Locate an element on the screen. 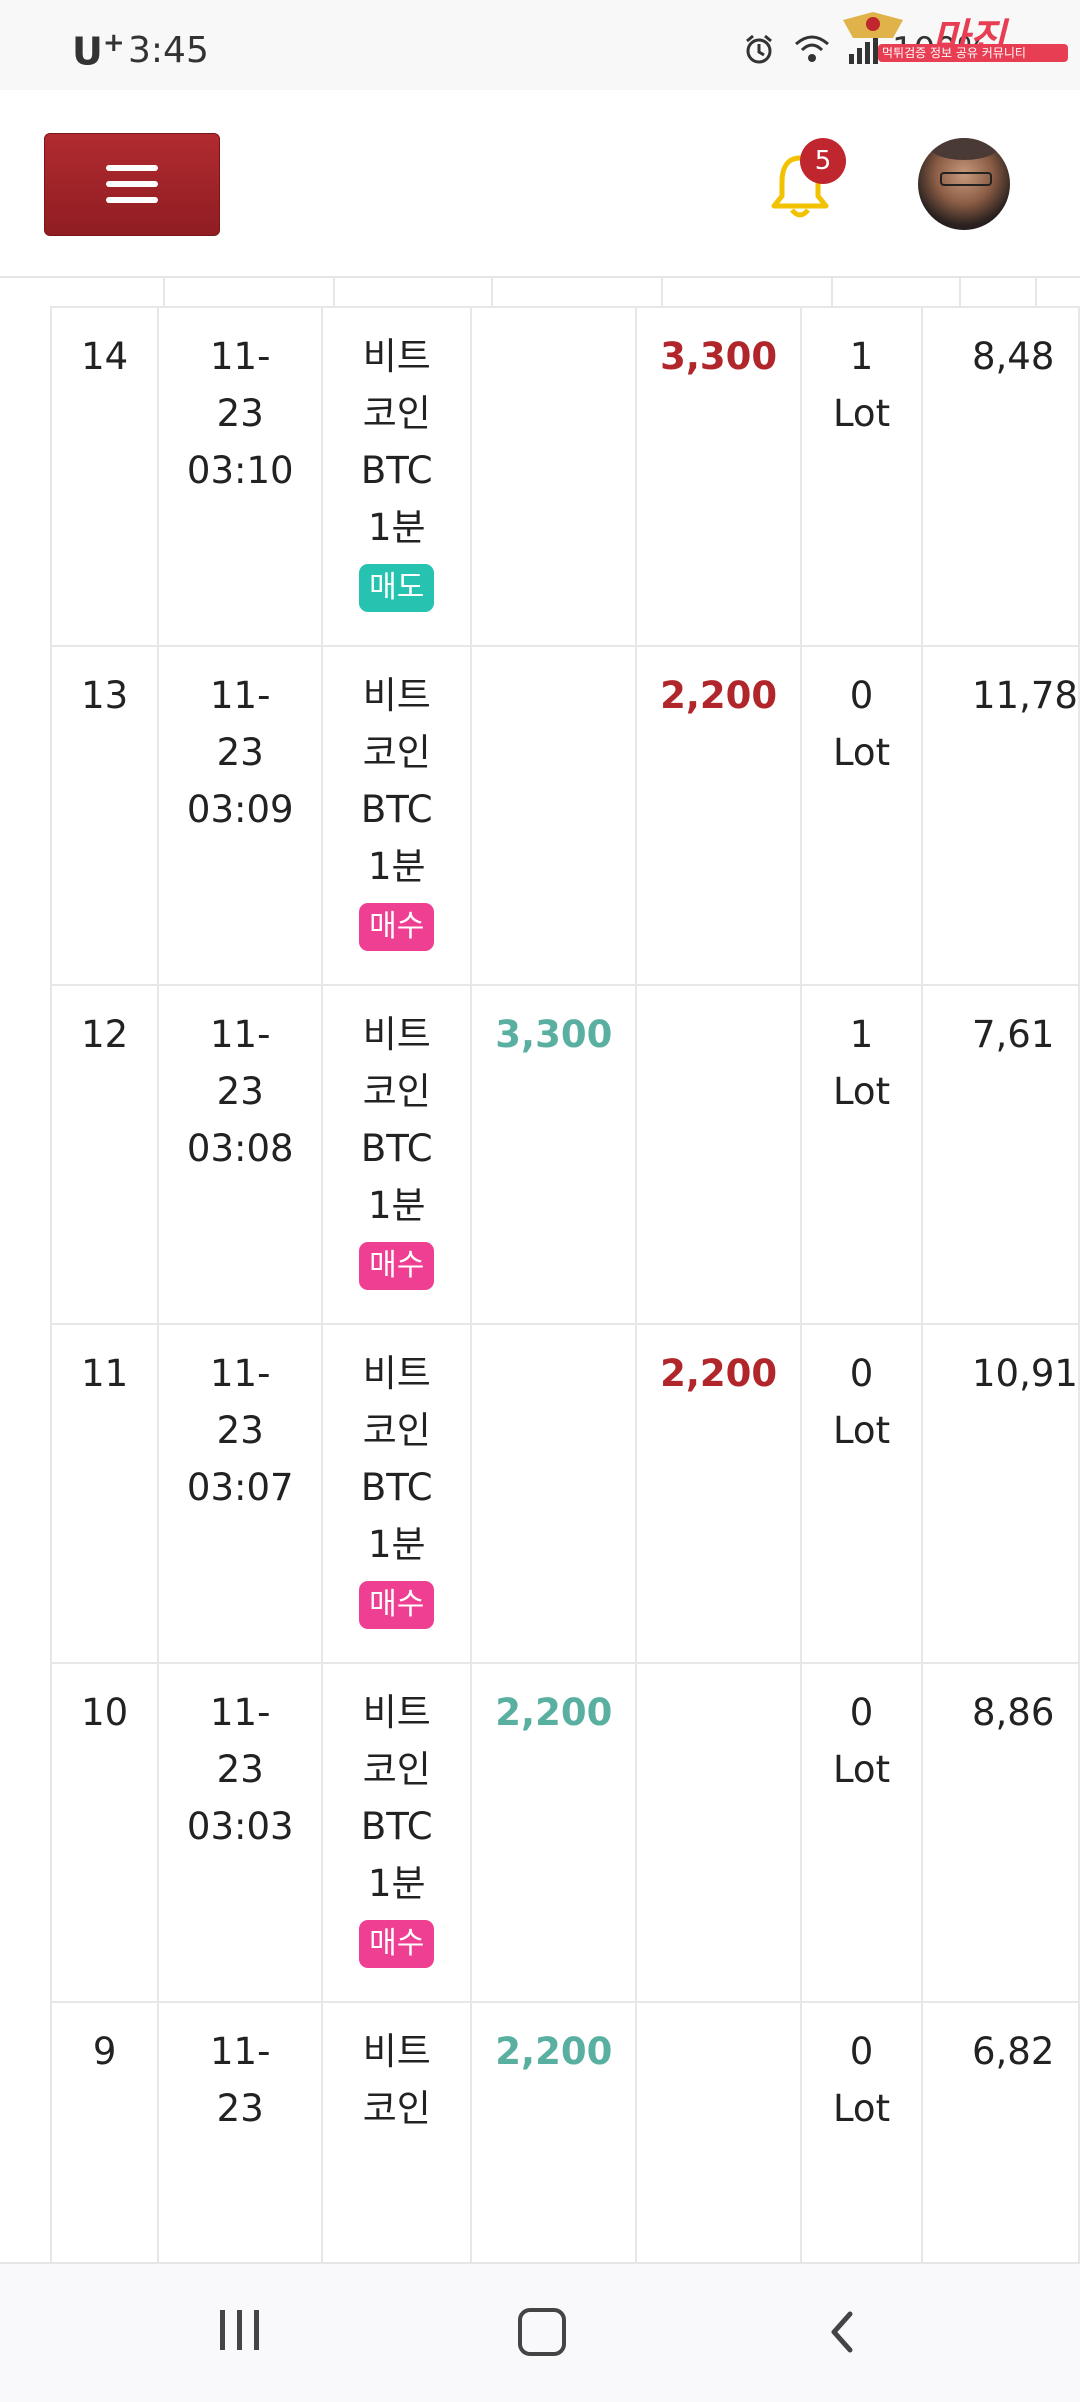  row-item: 비트코인 BTC 1분매수 is located at coordinates (397, 1154).